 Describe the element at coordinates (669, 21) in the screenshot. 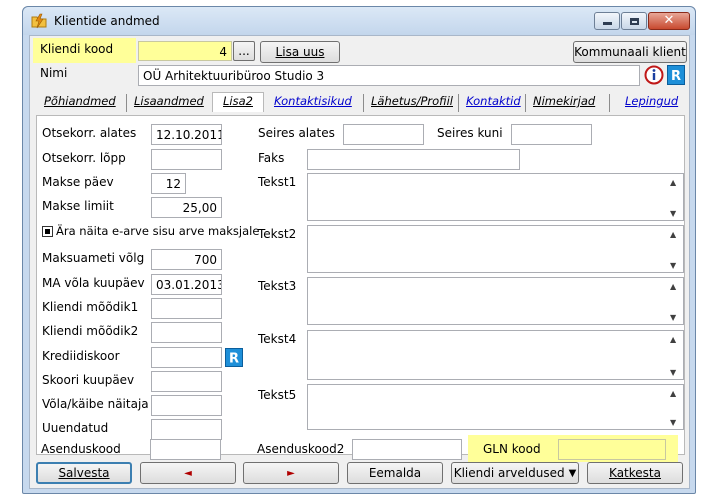

I see `close-button: ✕` at that location.